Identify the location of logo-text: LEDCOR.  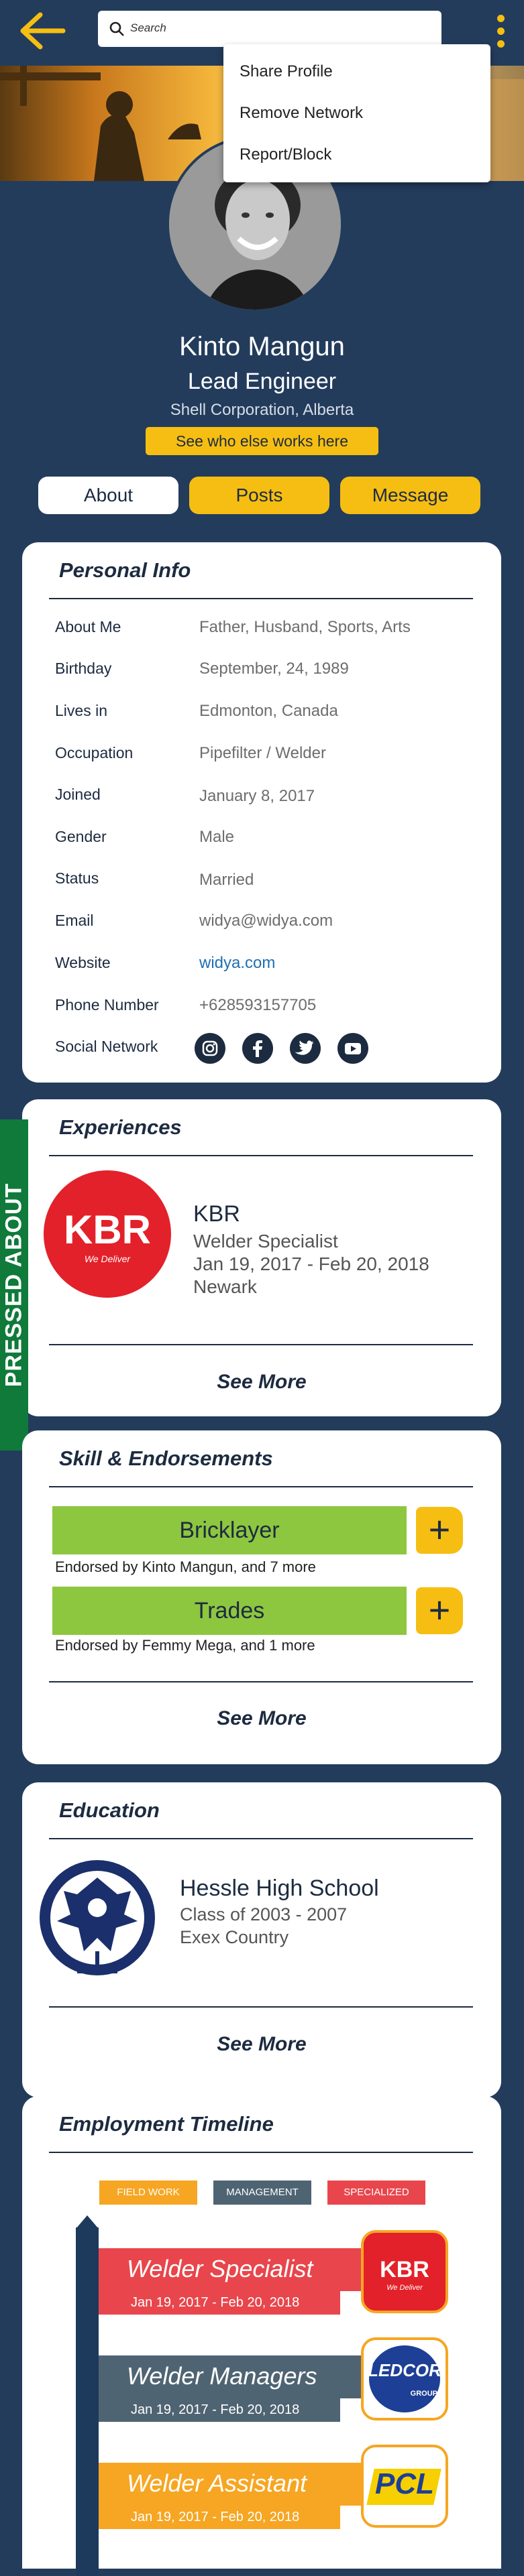
(404, 2370).